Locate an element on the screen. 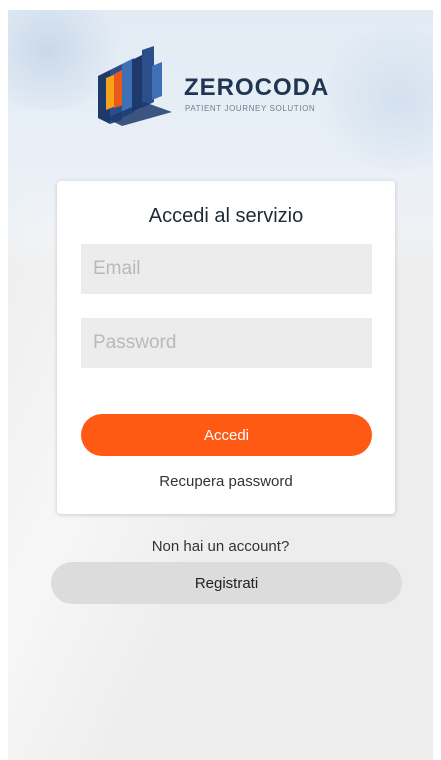 The width and height of the screenshot is (441, 760). logo-mark-icon is located at coordinates (135, 86).